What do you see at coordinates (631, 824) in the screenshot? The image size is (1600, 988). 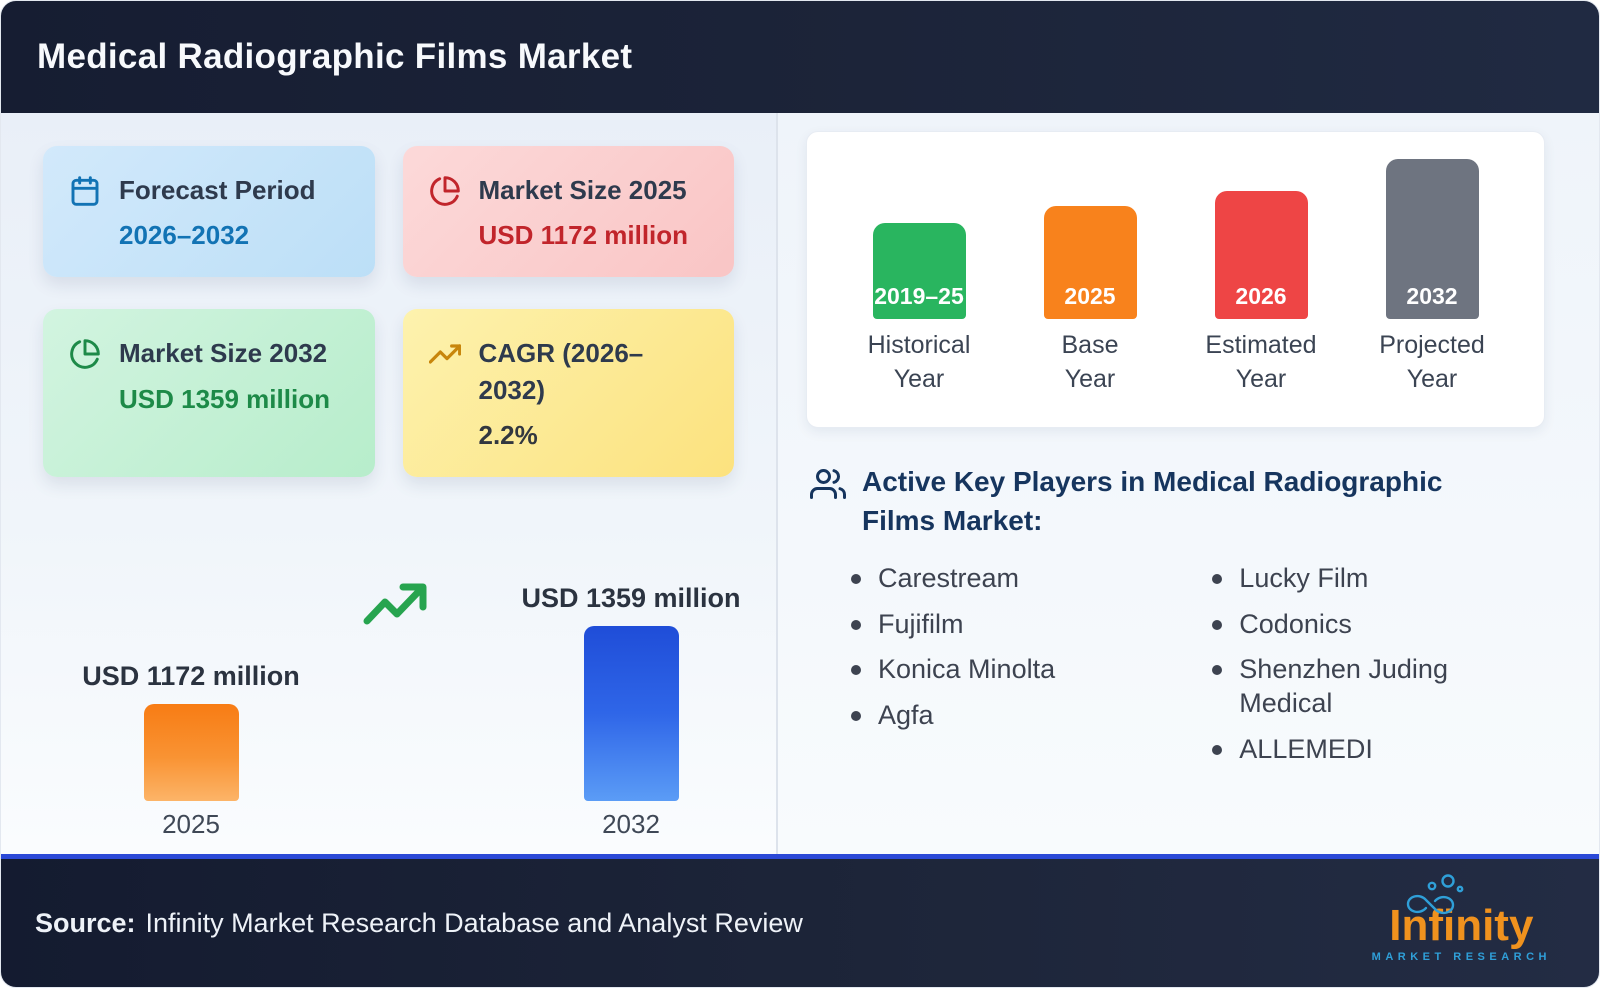 I see `bar-category-label: 2032` at bounding box center [631, 824].